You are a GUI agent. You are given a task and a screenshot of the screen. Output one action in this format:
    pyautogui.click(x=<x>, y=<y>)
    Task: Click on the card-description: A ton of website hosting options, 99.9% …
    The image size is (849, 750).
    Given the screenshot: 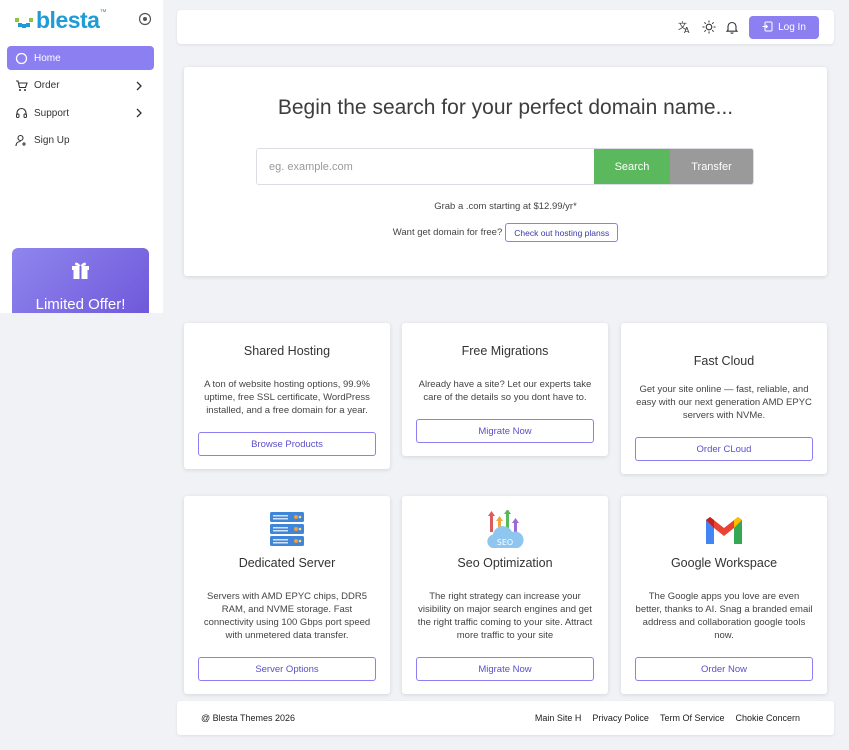 What is the action you would take?
    pyautogui.click(x=287, y=397)
    